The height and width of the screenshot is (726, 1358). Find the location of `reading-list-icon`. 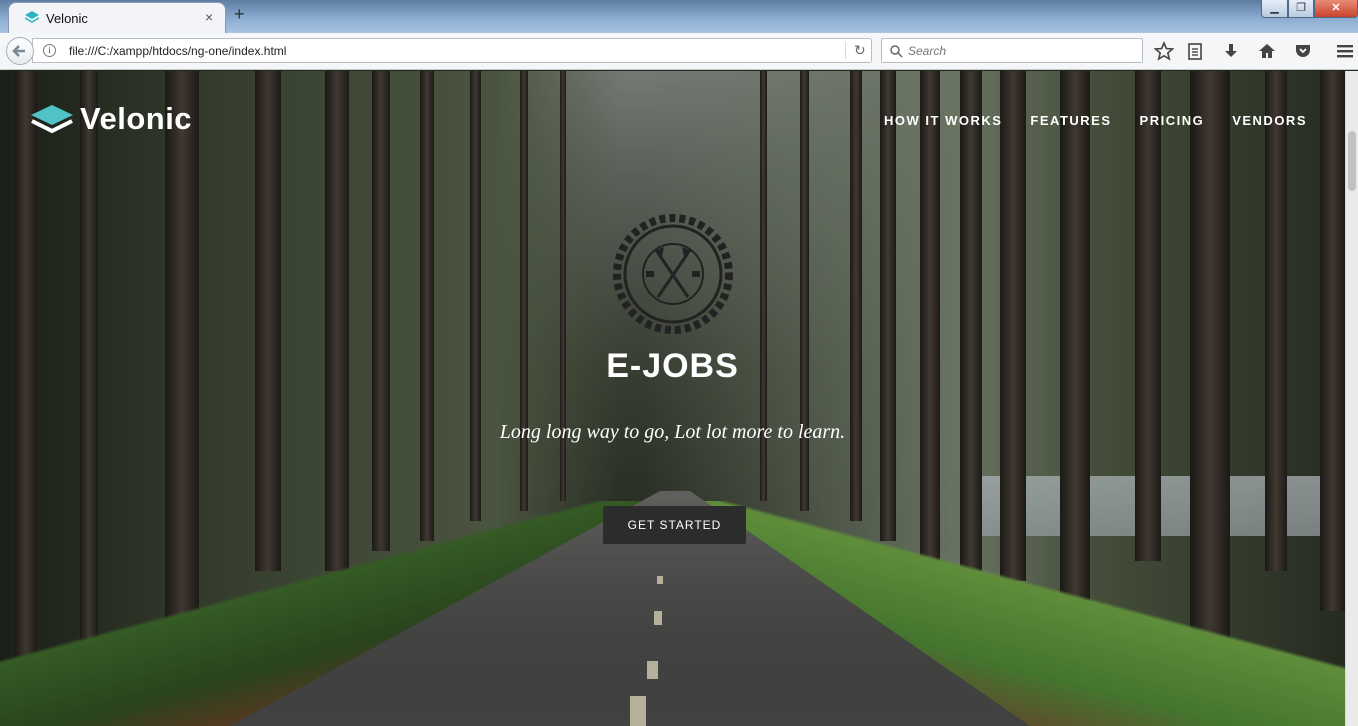

reading-list-icon is located at coordinates (1195, 51).